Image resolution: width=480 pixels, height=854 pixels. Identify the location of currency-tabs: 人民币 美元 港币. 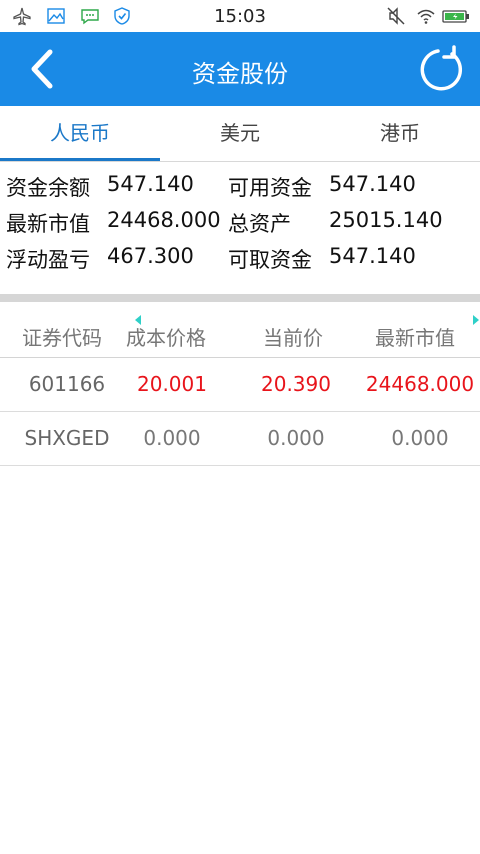
(240, 134).